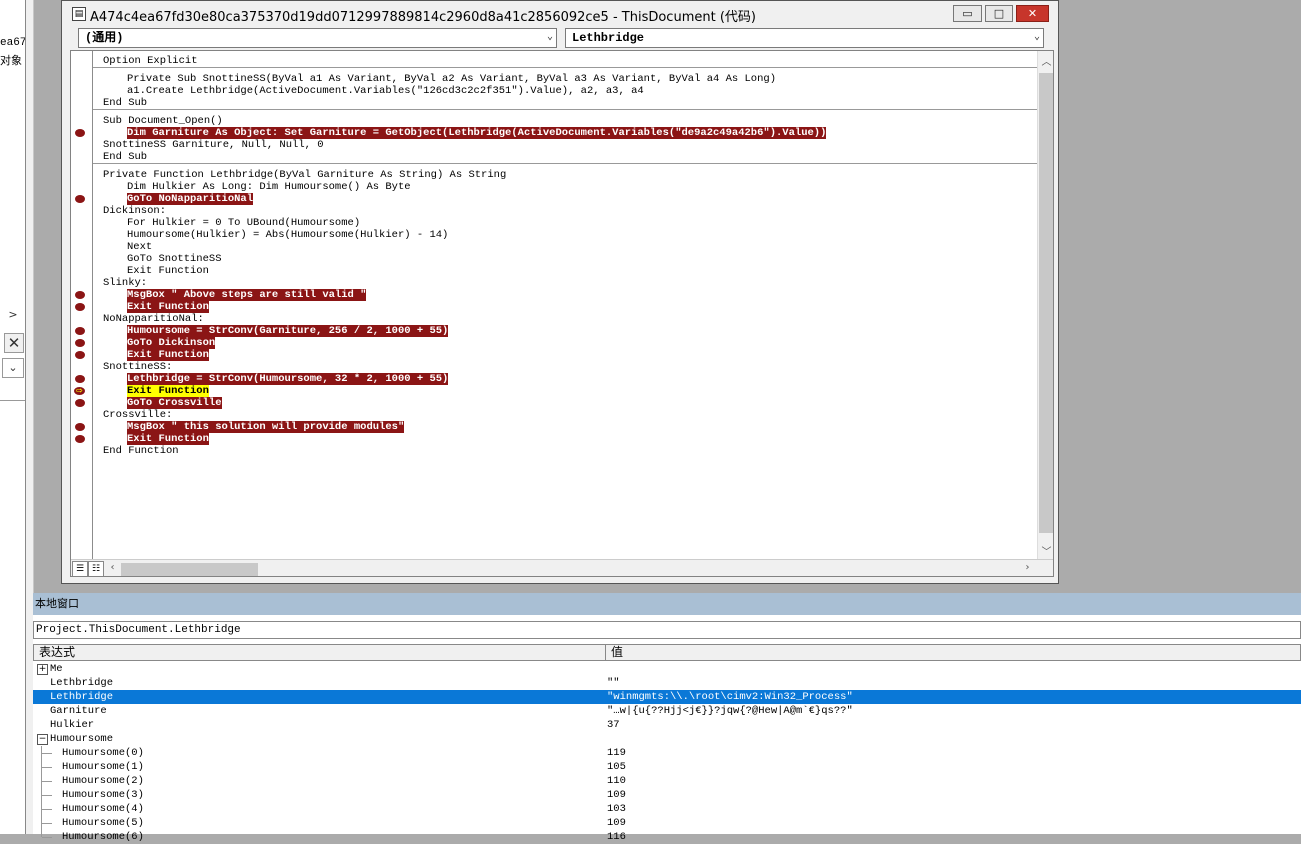 The image size is (1301, 844). Describe the element at coordinates (1027, 567) in the screenshot. I see `scroll-right-arrow: ›` at that location.